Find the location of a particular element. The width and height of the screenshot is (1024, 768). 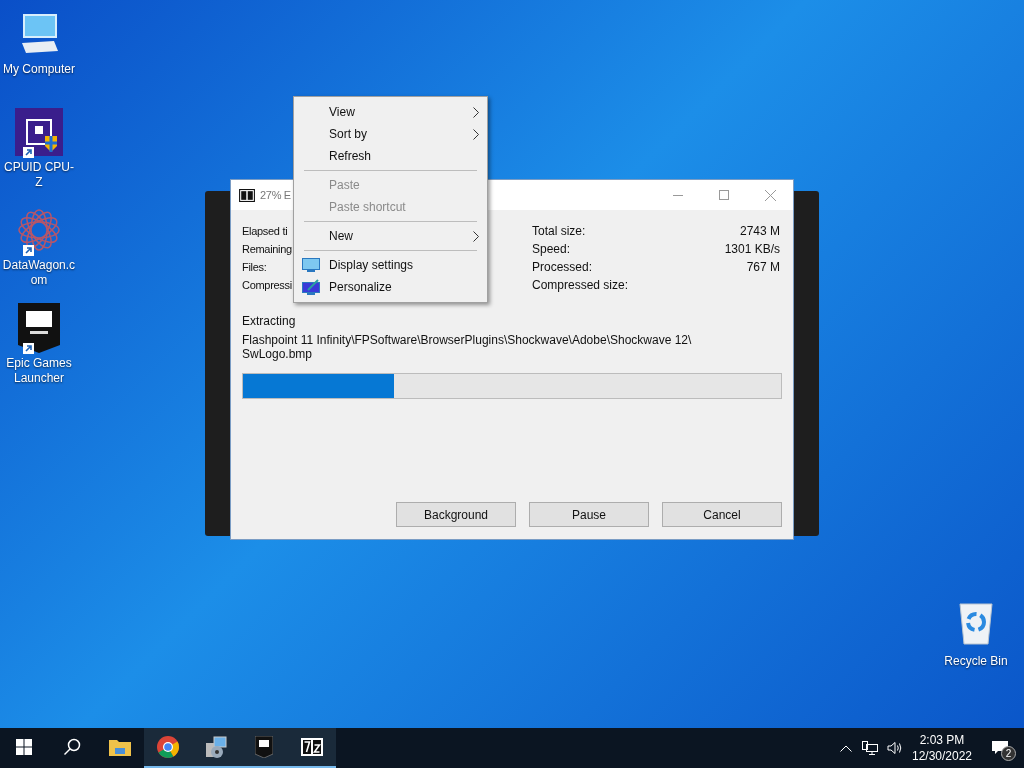

stat-label: Processed: is located at coordinates (562, 267).